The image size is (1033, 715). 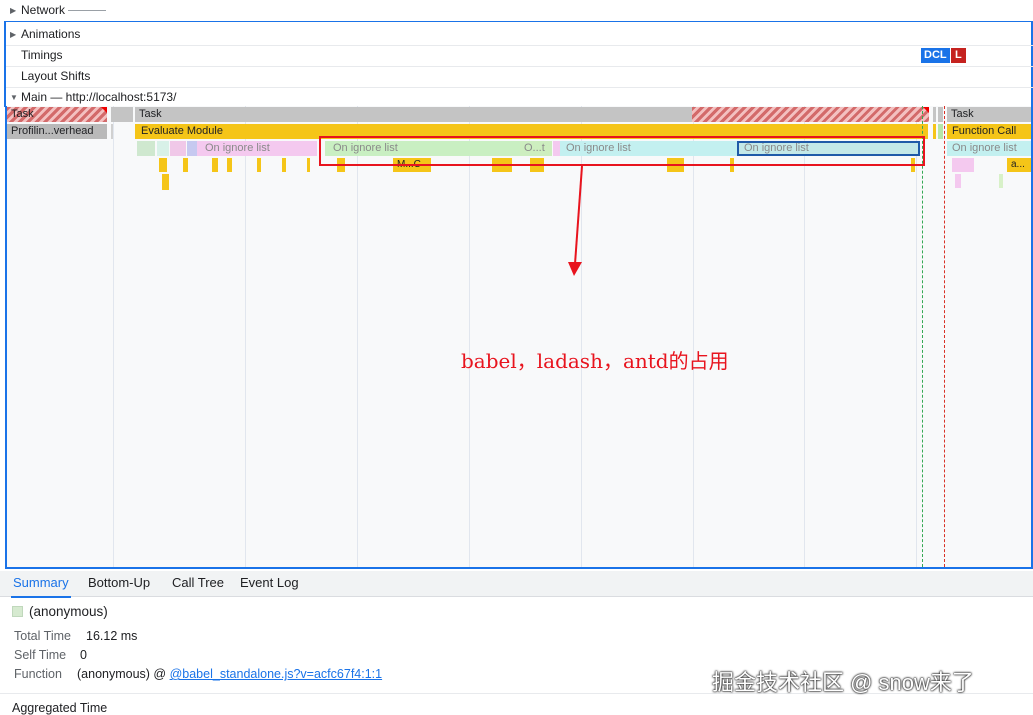 What do you see at coordinates (922, 336) in the screenshot?
I see `dcl-line` at bounding box center [922, 336].